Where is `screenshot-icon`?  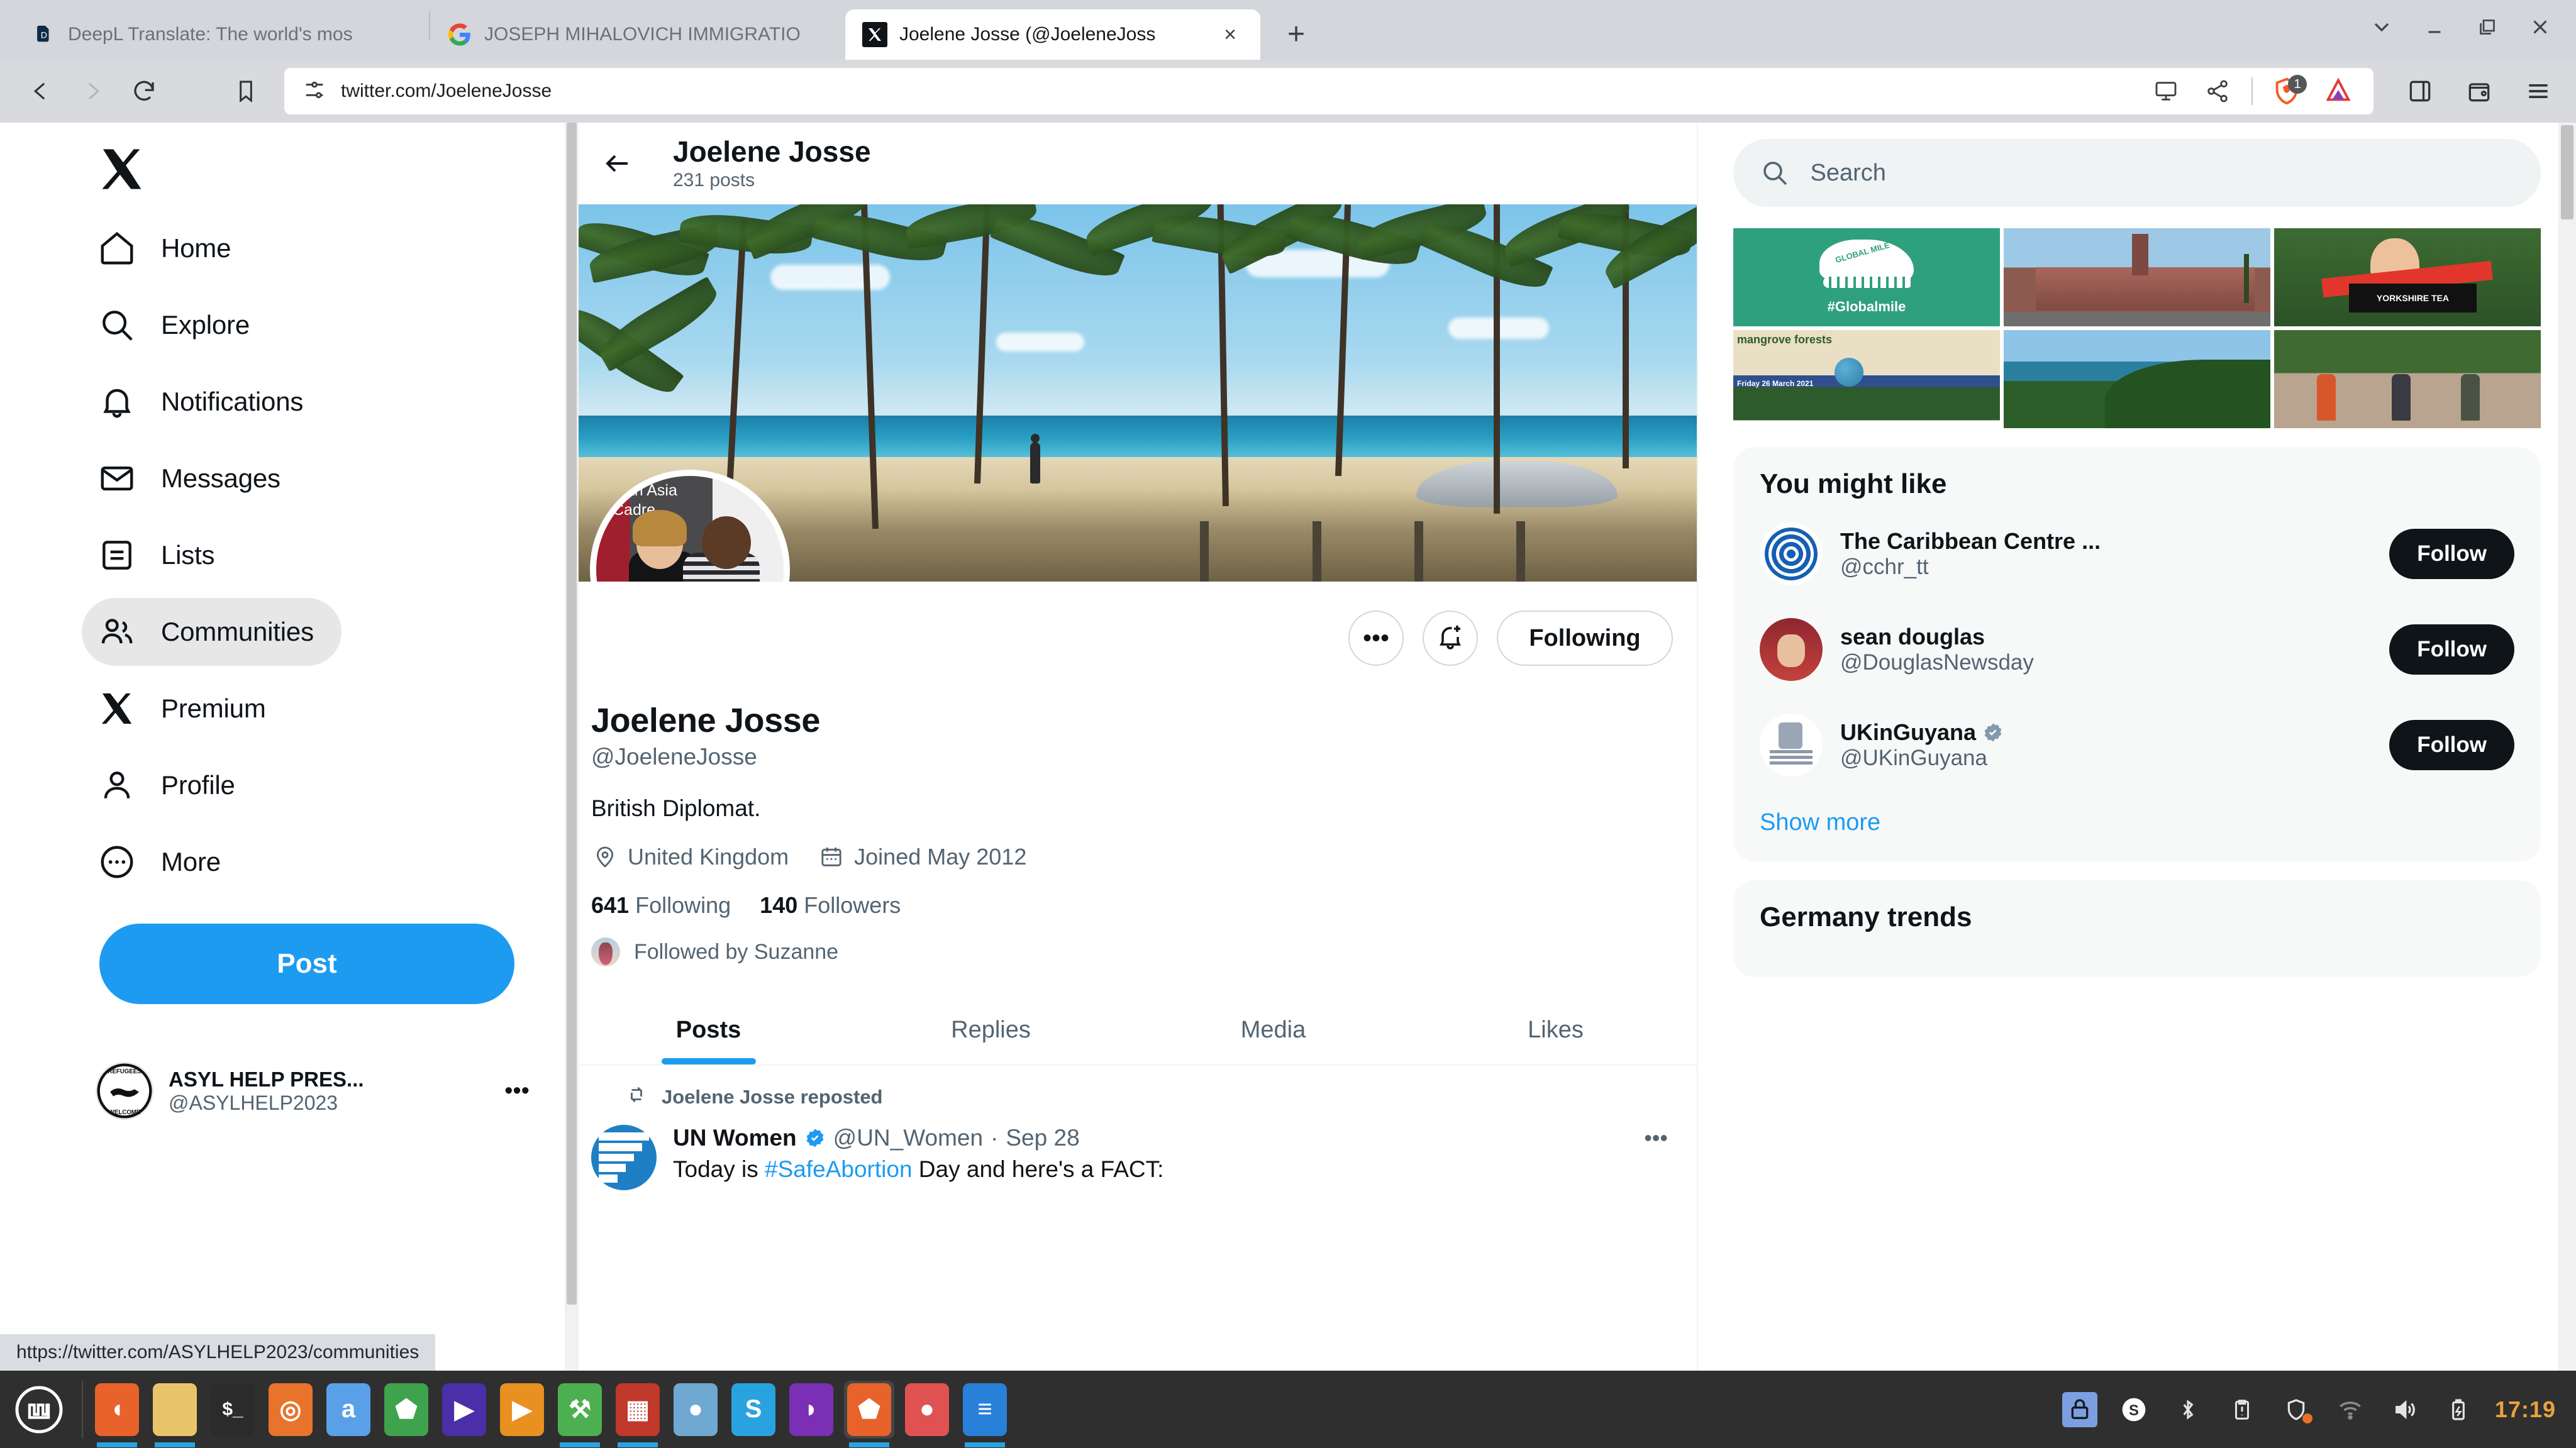
screenshot-icon is located at coordinates (2079, 1409).